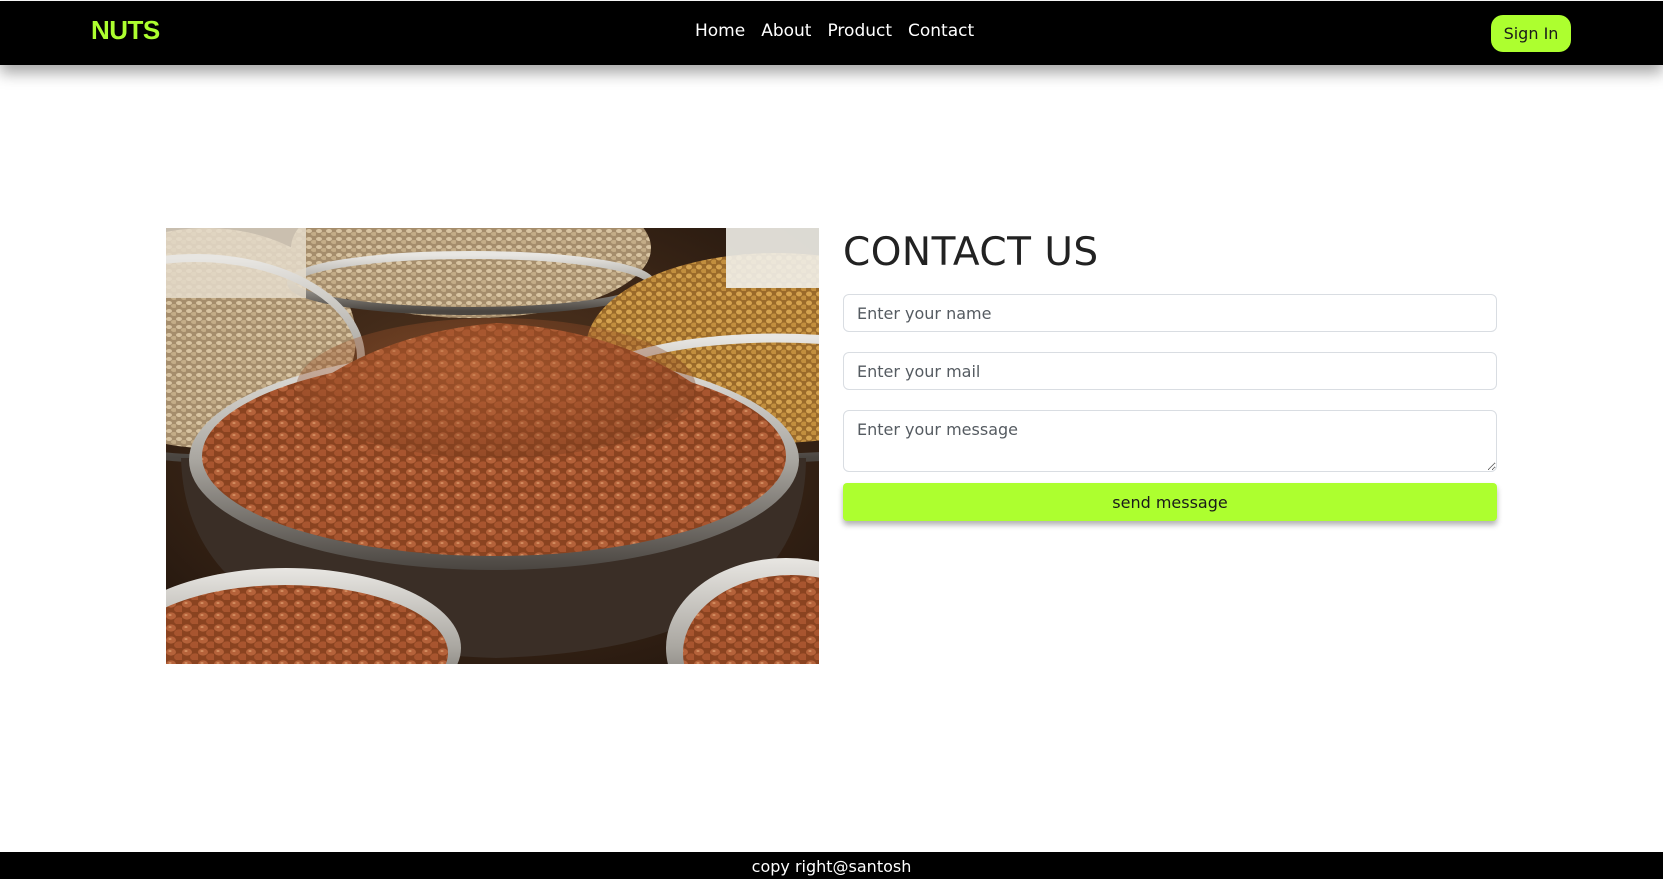 This screenshot has width=1663, height=881. I want to click on footer: copy right@santosh, so click(831, 865).